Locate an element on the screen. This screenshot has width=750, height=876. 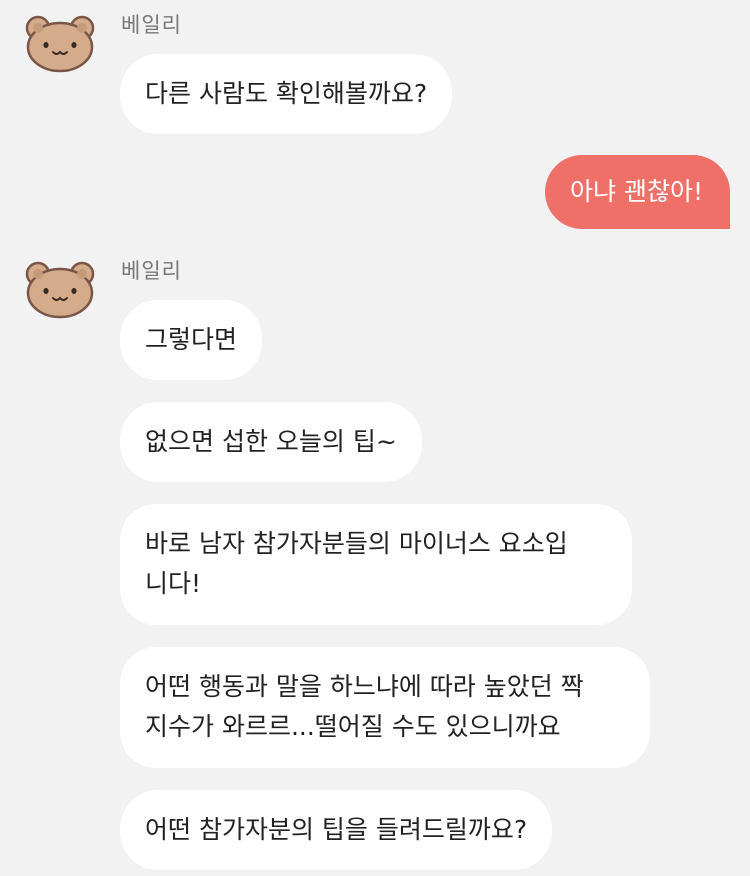
message-text: 그렇다면 is located at coordinates (191, 339).